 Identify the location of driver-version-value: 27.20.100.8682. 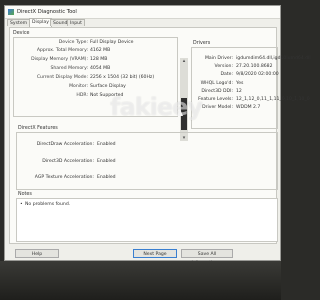
(254, 66).